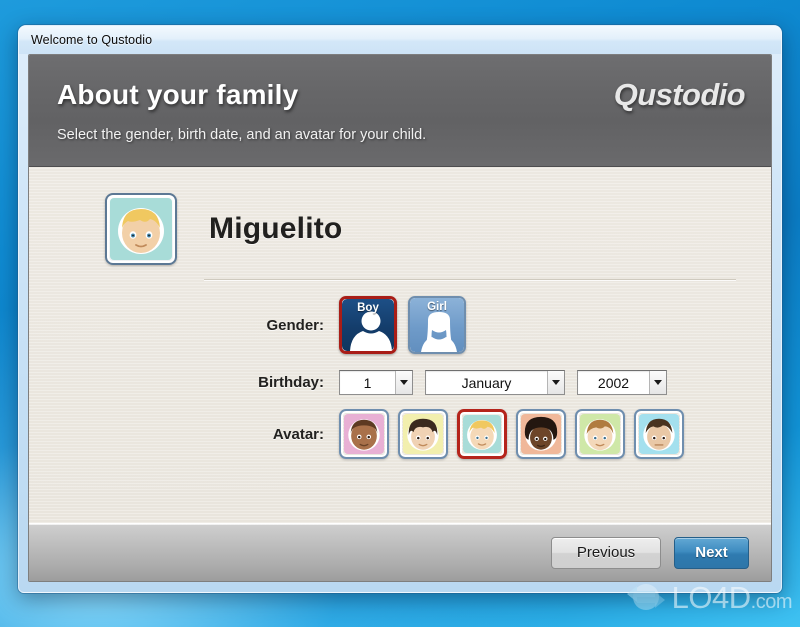  I want to click on avatar-brown-short-icon, so click(600, 435).